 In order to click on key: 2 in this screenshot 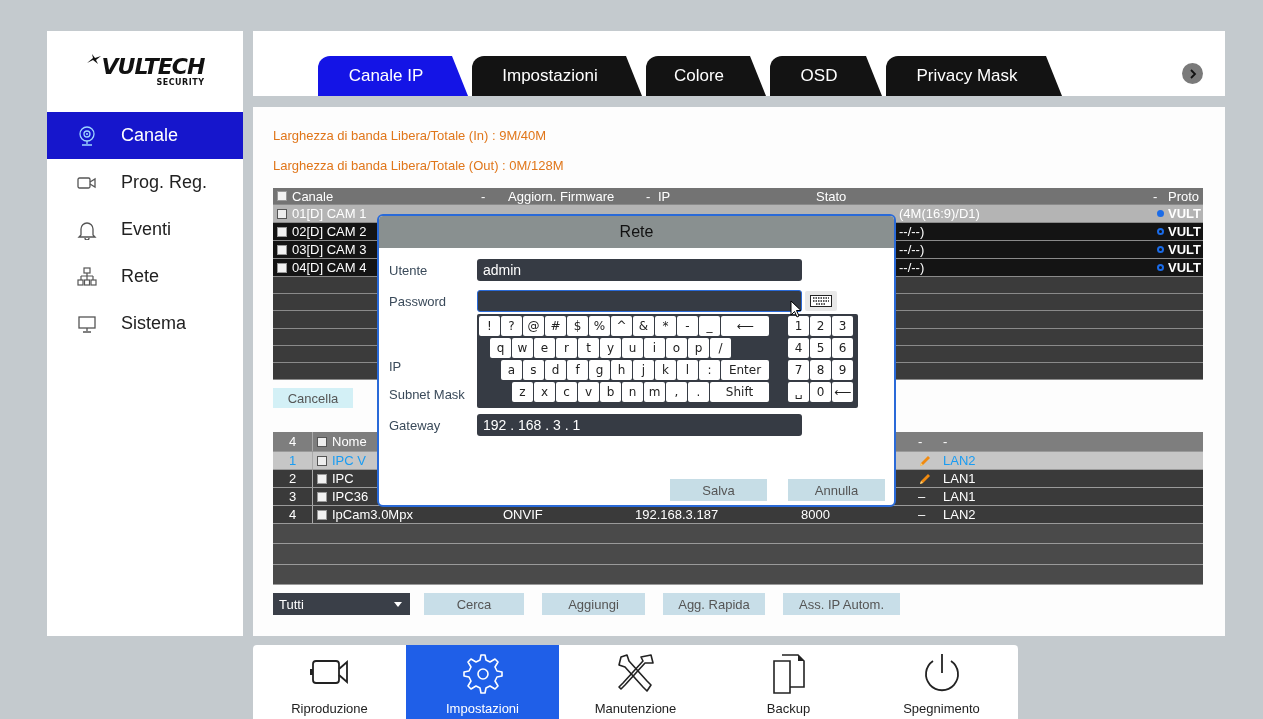, I will do `click(820, 326)`.